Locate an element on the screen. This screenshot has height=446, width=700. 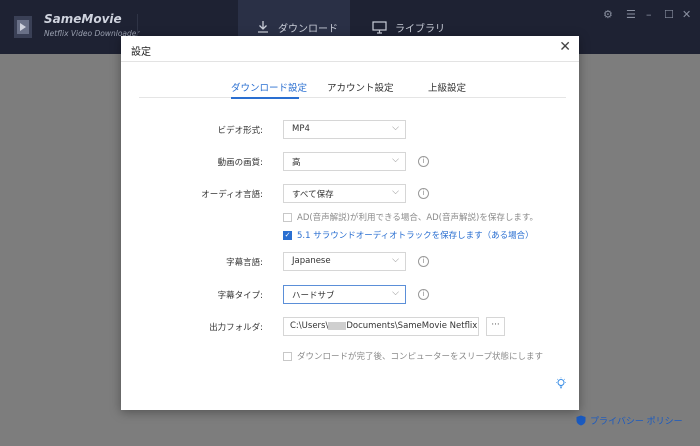
ad-audio-checkbox: AD(音声解説)が利用できる場合、AD(音声解説)を保存します。 is located at coordinates (410, 217).